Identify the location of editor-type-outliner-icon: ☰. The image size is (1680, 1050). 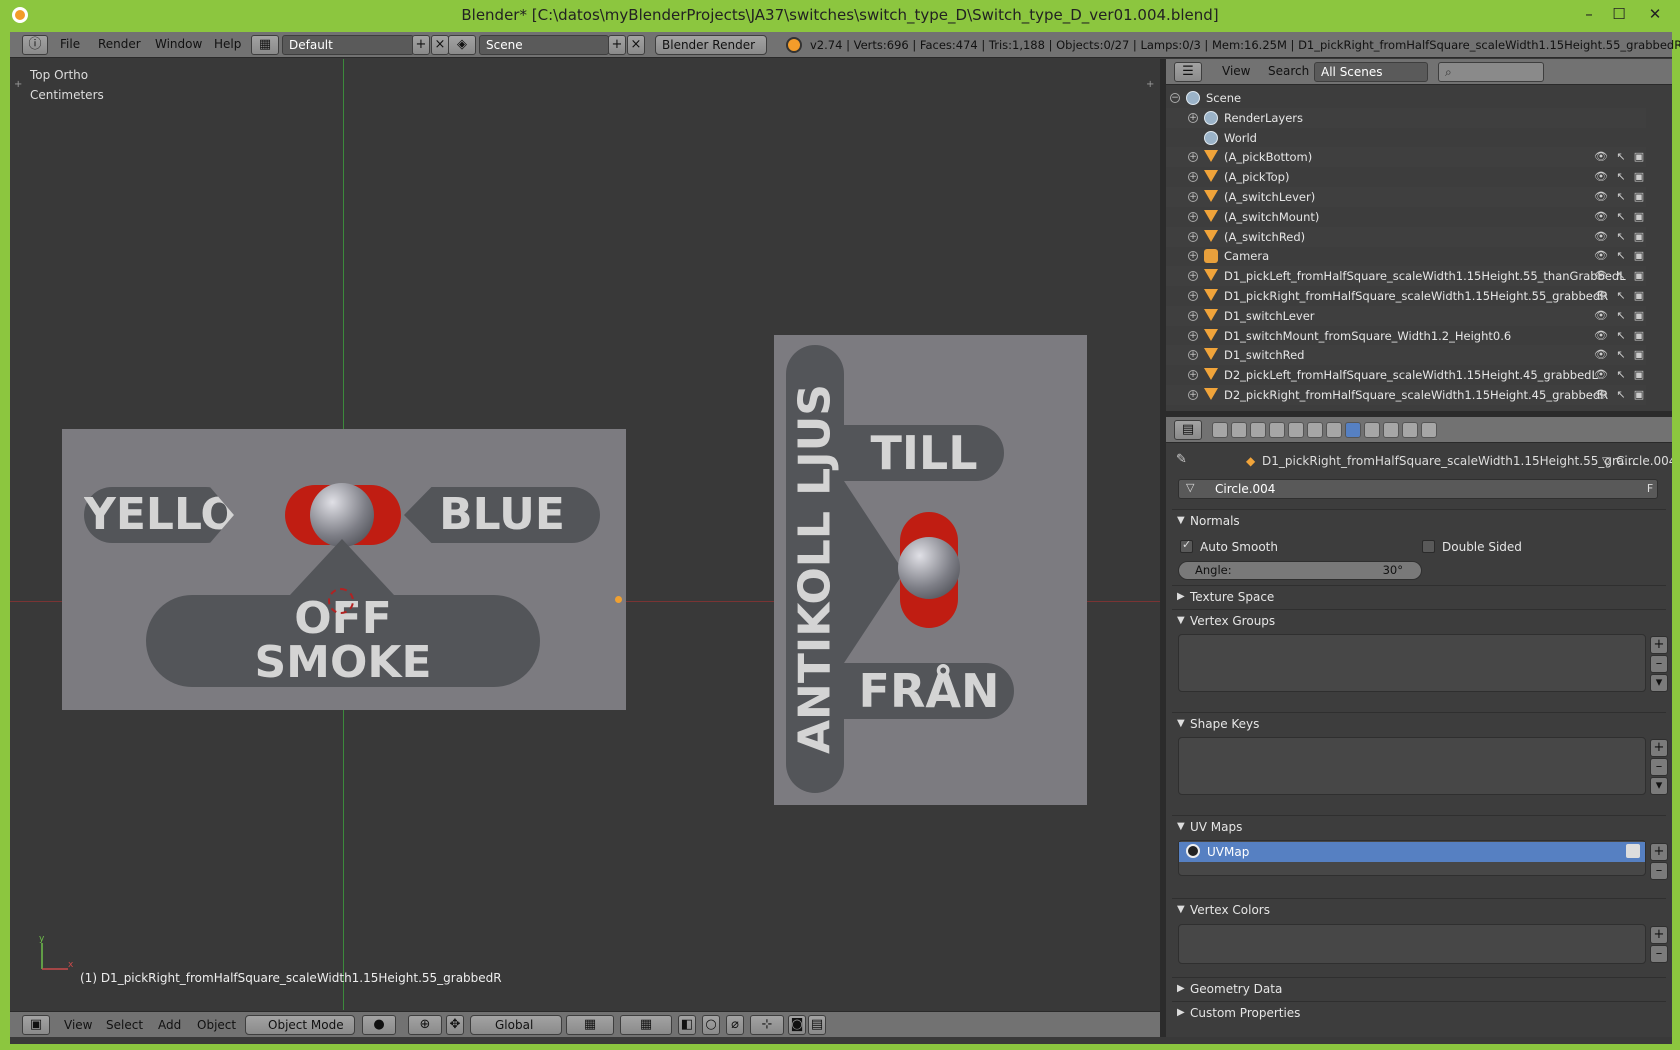
(1188, 72).